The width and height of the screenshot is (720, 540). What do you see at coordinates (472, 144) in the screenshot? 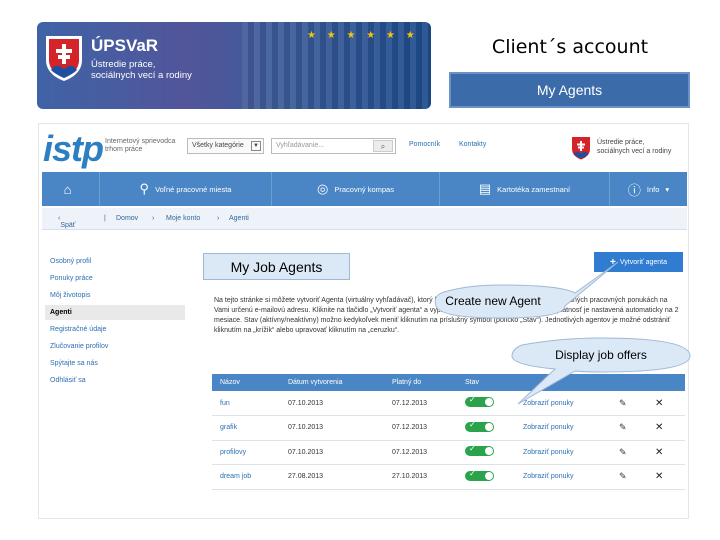
I see `contacts-link: Kontakty` at bounding box center [472, 144].